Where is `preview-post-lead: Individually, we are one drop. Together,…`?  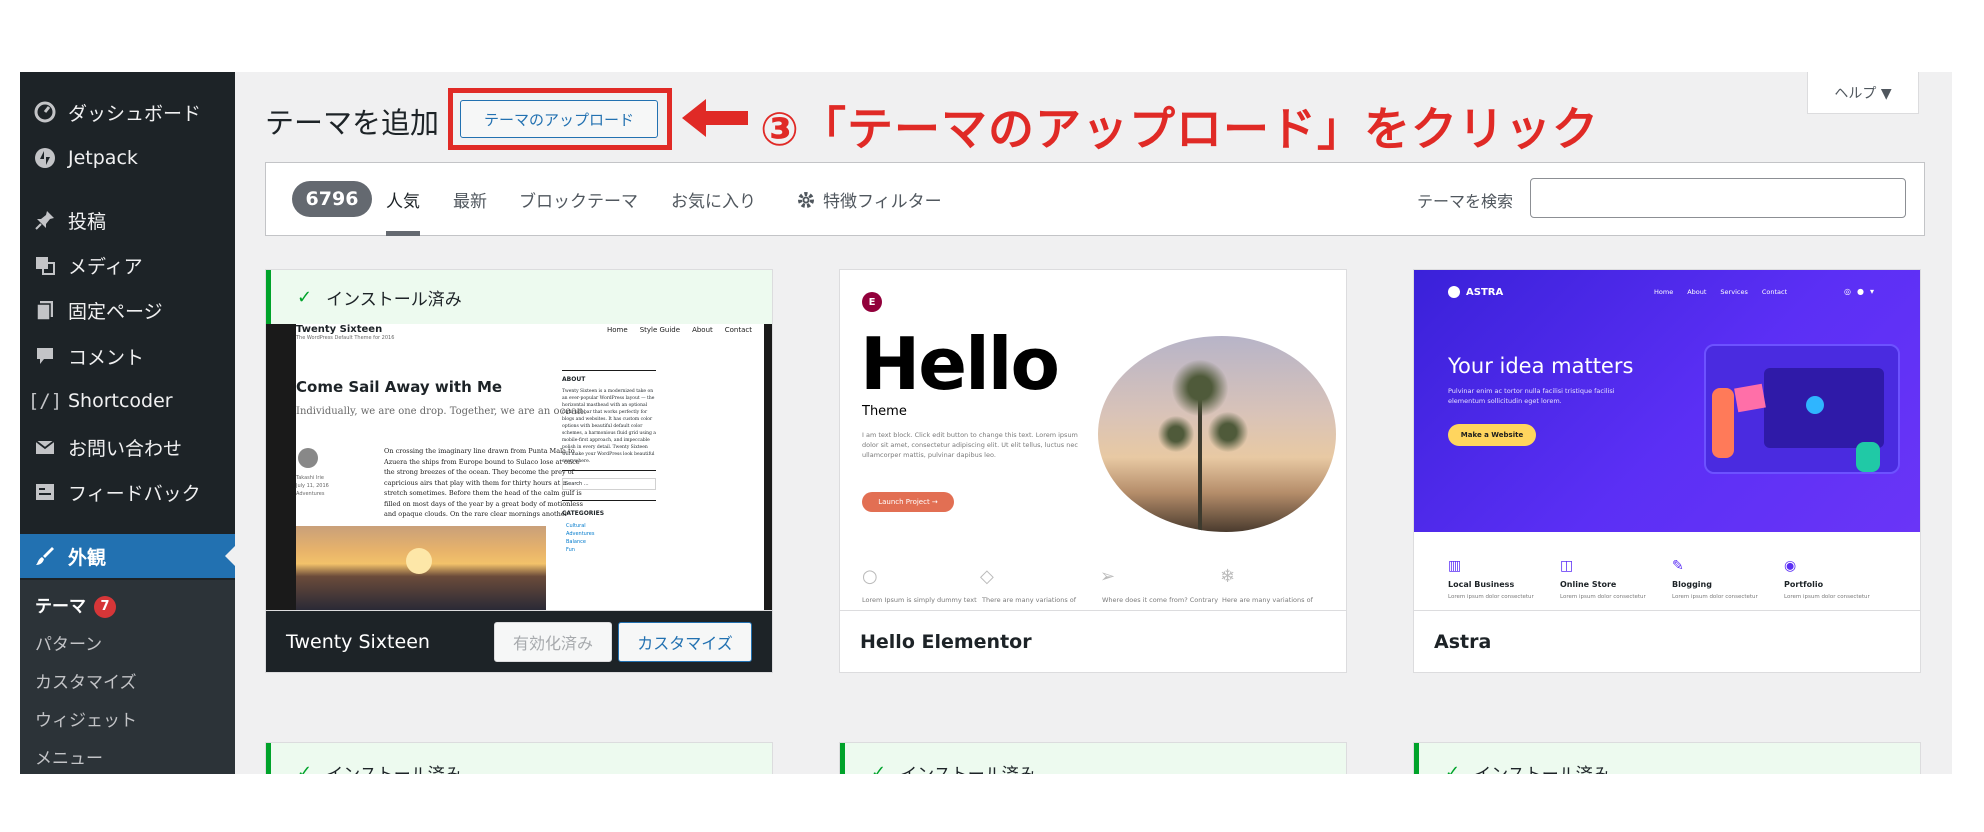
preview-post-lead: Individually, we are one drop. Together,… is located at coordinates (441, 411).